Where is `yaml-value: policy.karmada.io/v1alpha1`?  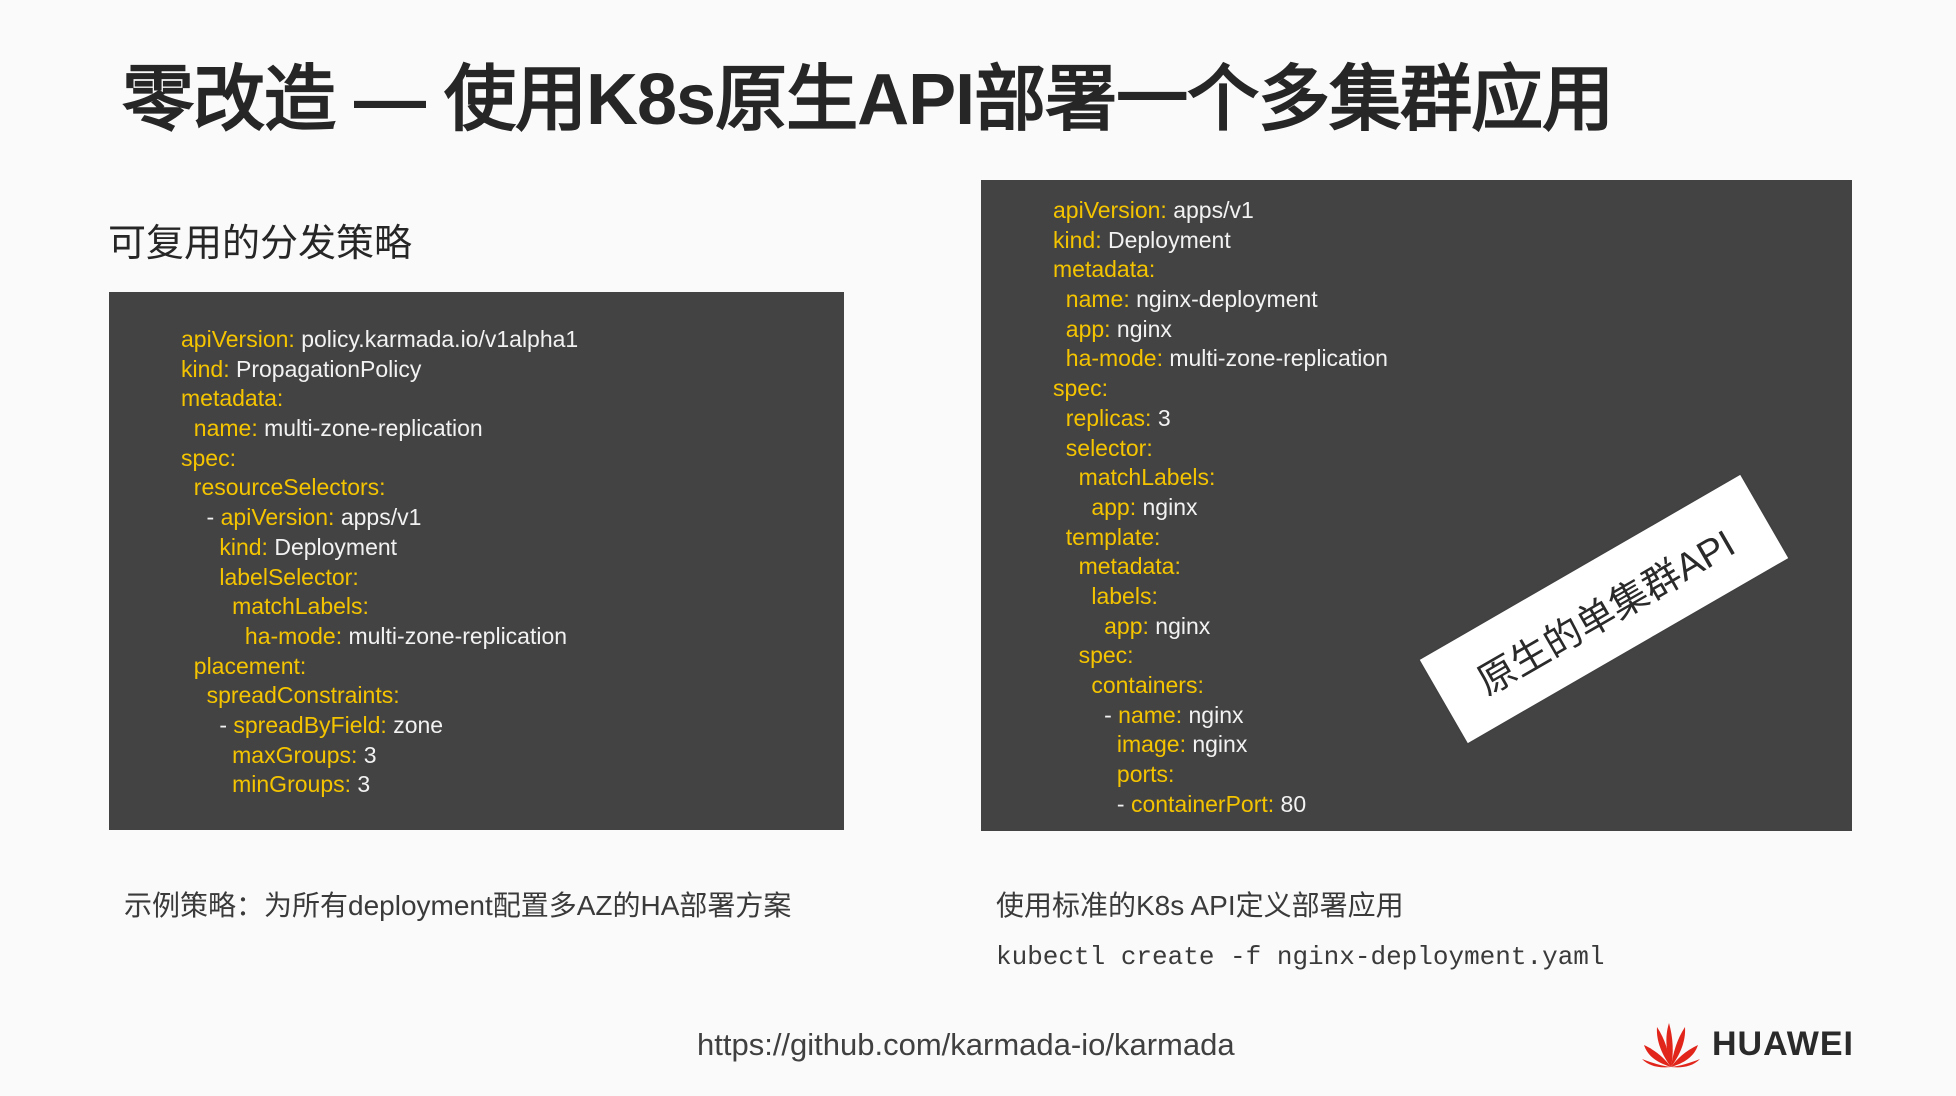 yaml-value: policy.karmada.io/v1alpha1 is located at coordinates (436, 339).